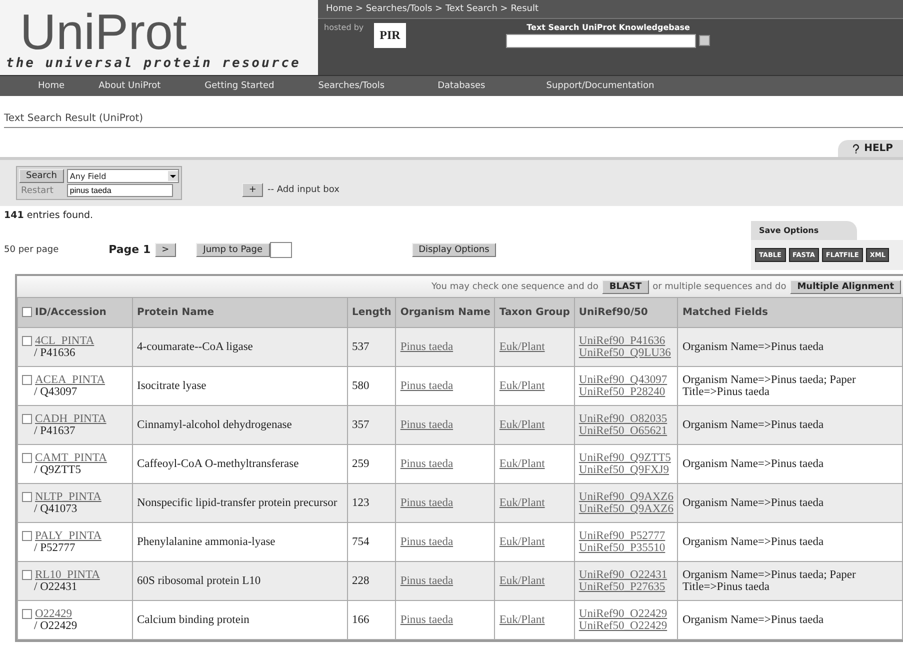 This screenshot has height=661, width=903. What do you see at coordinates (372, 313) in the screenshot?
I see `column-header: Length` at bounding box center [372, 313].